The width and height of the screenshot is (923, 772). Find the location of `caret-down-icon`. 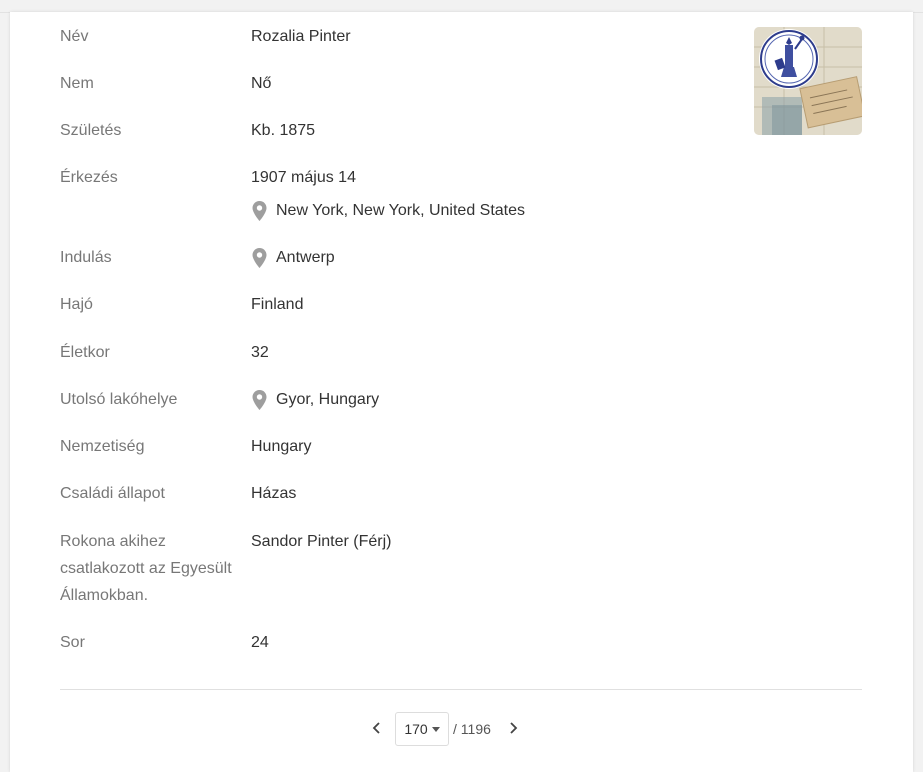

caret-down-icon is located at coordinates (435, 729).